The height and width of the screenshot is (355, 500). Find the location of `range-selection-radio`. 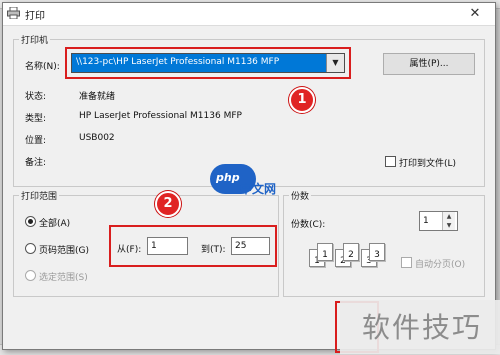

range-selection-radio is located at coordinates (30, 275).